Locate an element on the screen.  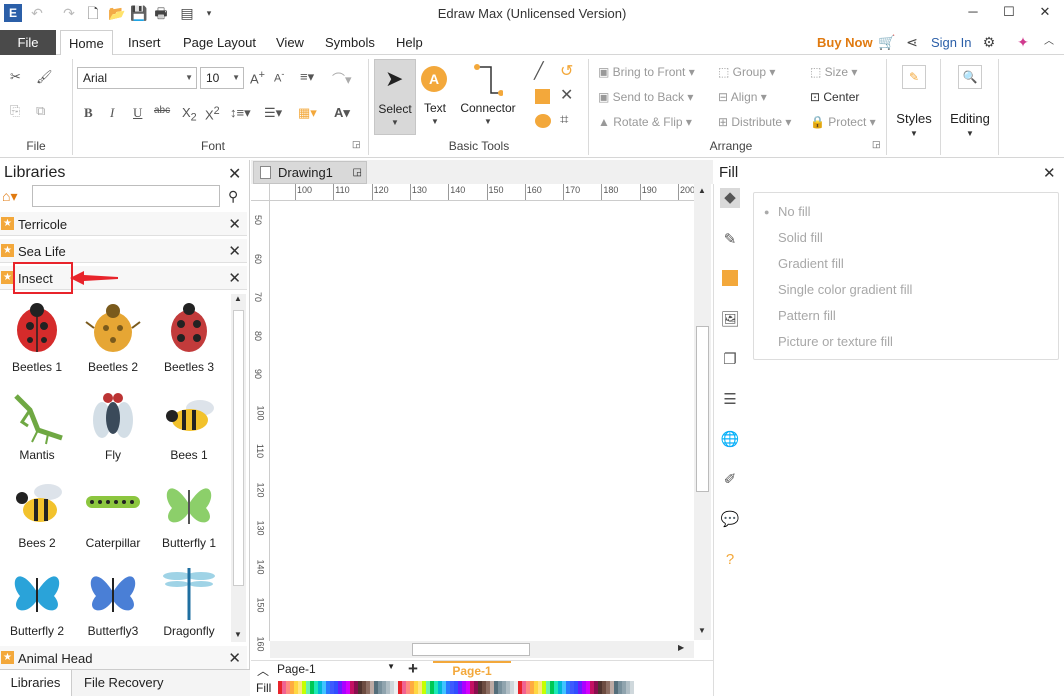
styles-button: ✎ Styles ▼ is located at coordinates (914, 101).